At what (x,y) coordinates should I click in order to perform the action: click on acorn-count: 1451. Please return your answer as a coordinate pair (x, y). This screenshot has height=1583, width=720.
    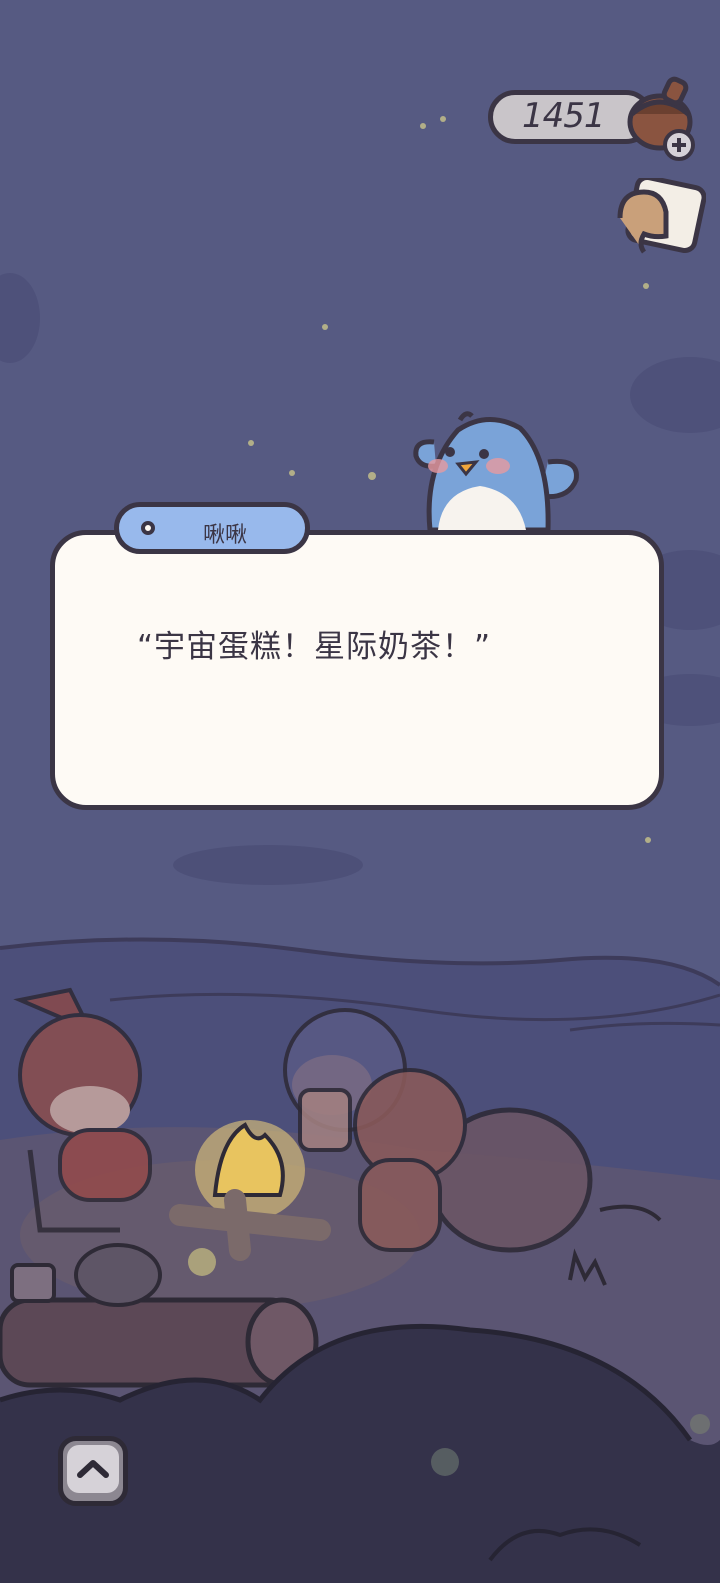
    Looking at the image, I should click on (564, 116).